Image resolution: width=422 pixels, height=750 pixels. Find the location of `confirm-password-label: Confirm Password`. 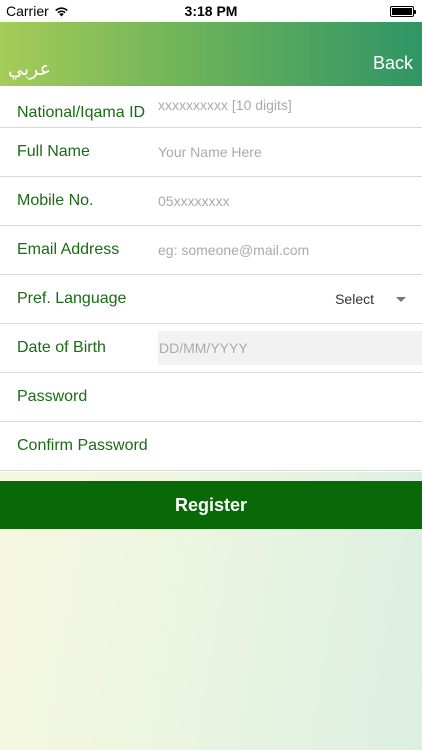

confirm-password-label: Confirm Password is located at coordinates (82, 445).